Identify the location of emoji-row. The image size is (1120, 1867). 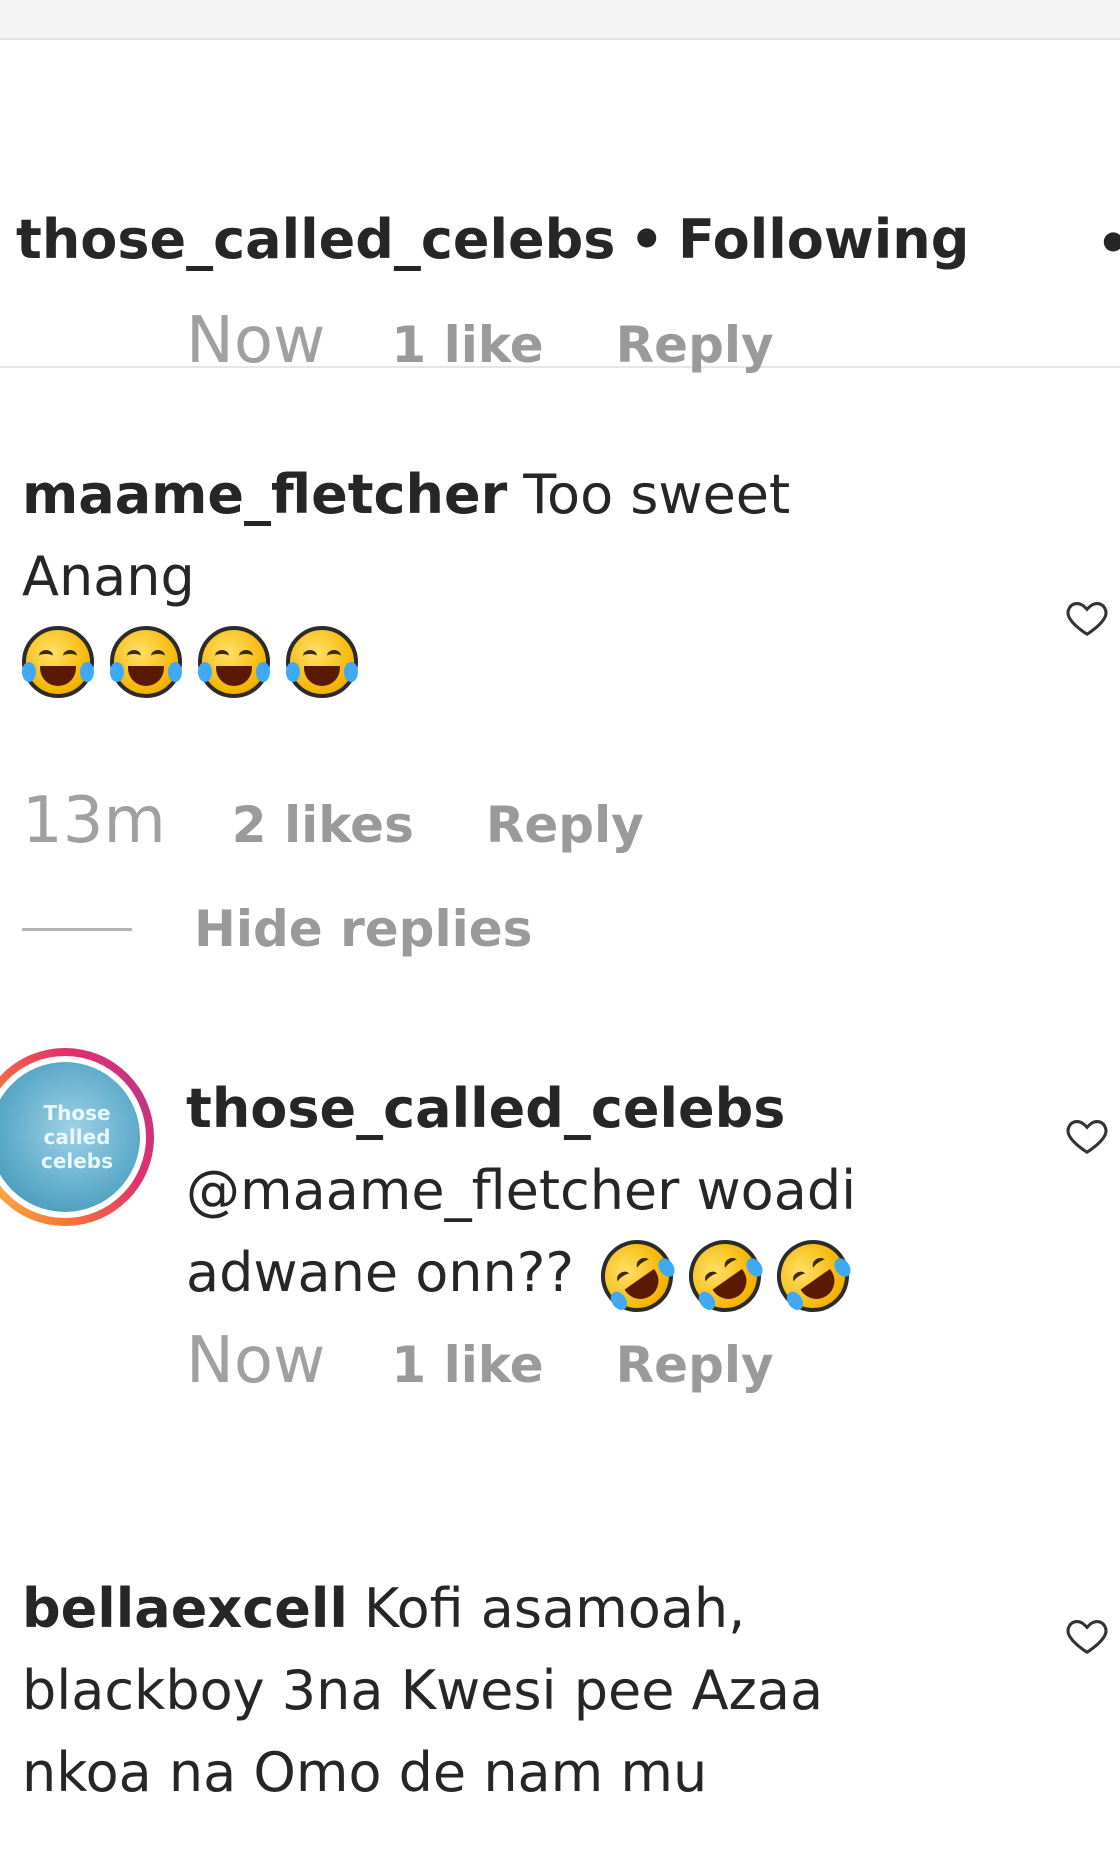
(452, 659).